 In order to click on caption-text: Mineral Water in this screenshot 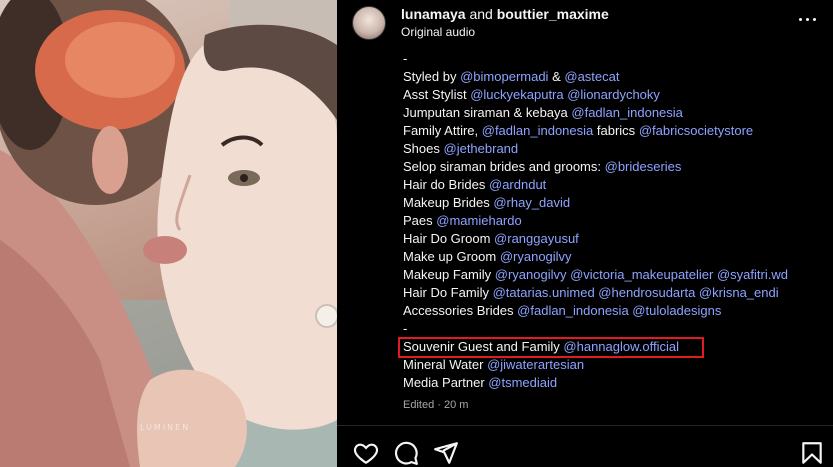, I will do `click(443, 364)`.